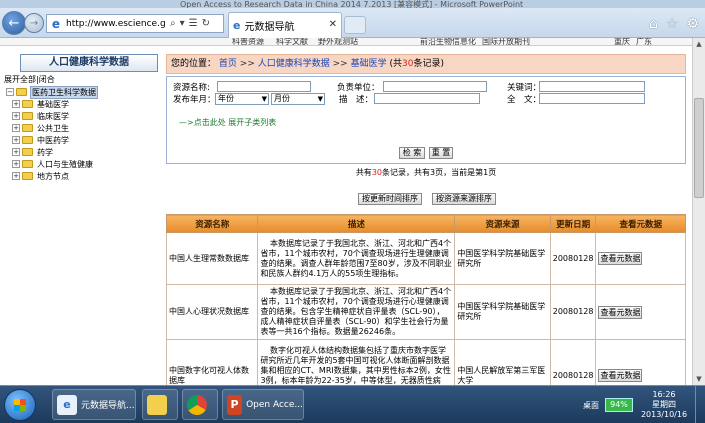 Image resolution: width=705 pixels, height=423 pixels. I want to click on tree-label: 中医药学, so click(53, 140).